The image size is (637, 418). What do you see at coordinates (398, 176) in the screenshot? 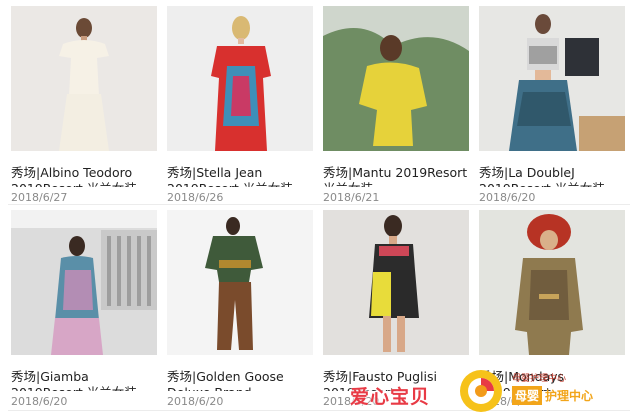
I see `article-title: 秀场|Mantu 2019Resort 米兰女装` at bounding box center [398, 176].